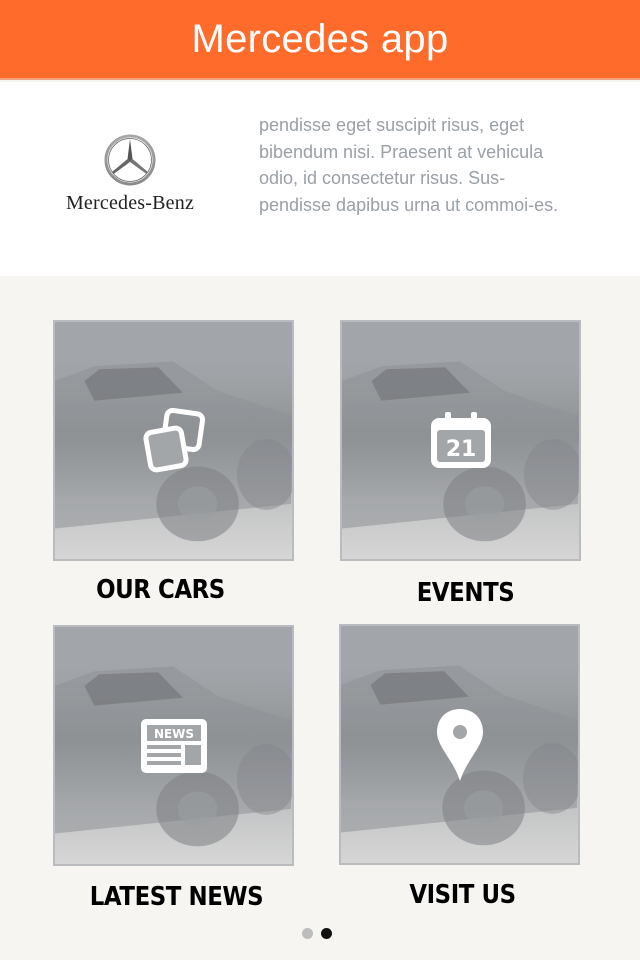  I want to click on page-indicator, so click(320, 934).